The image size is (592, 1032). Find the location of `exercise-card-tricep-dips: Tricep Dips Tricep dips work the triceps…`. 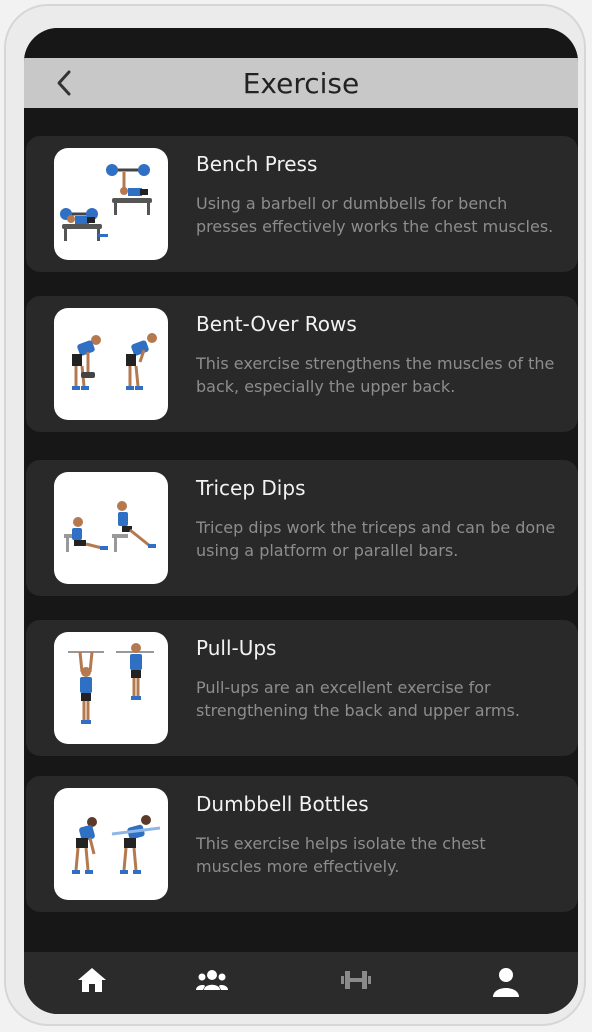

exercise-card-tricep-dips: Tricep Dips Tricep dips work the triceps… is located at coordinates (302, 528).